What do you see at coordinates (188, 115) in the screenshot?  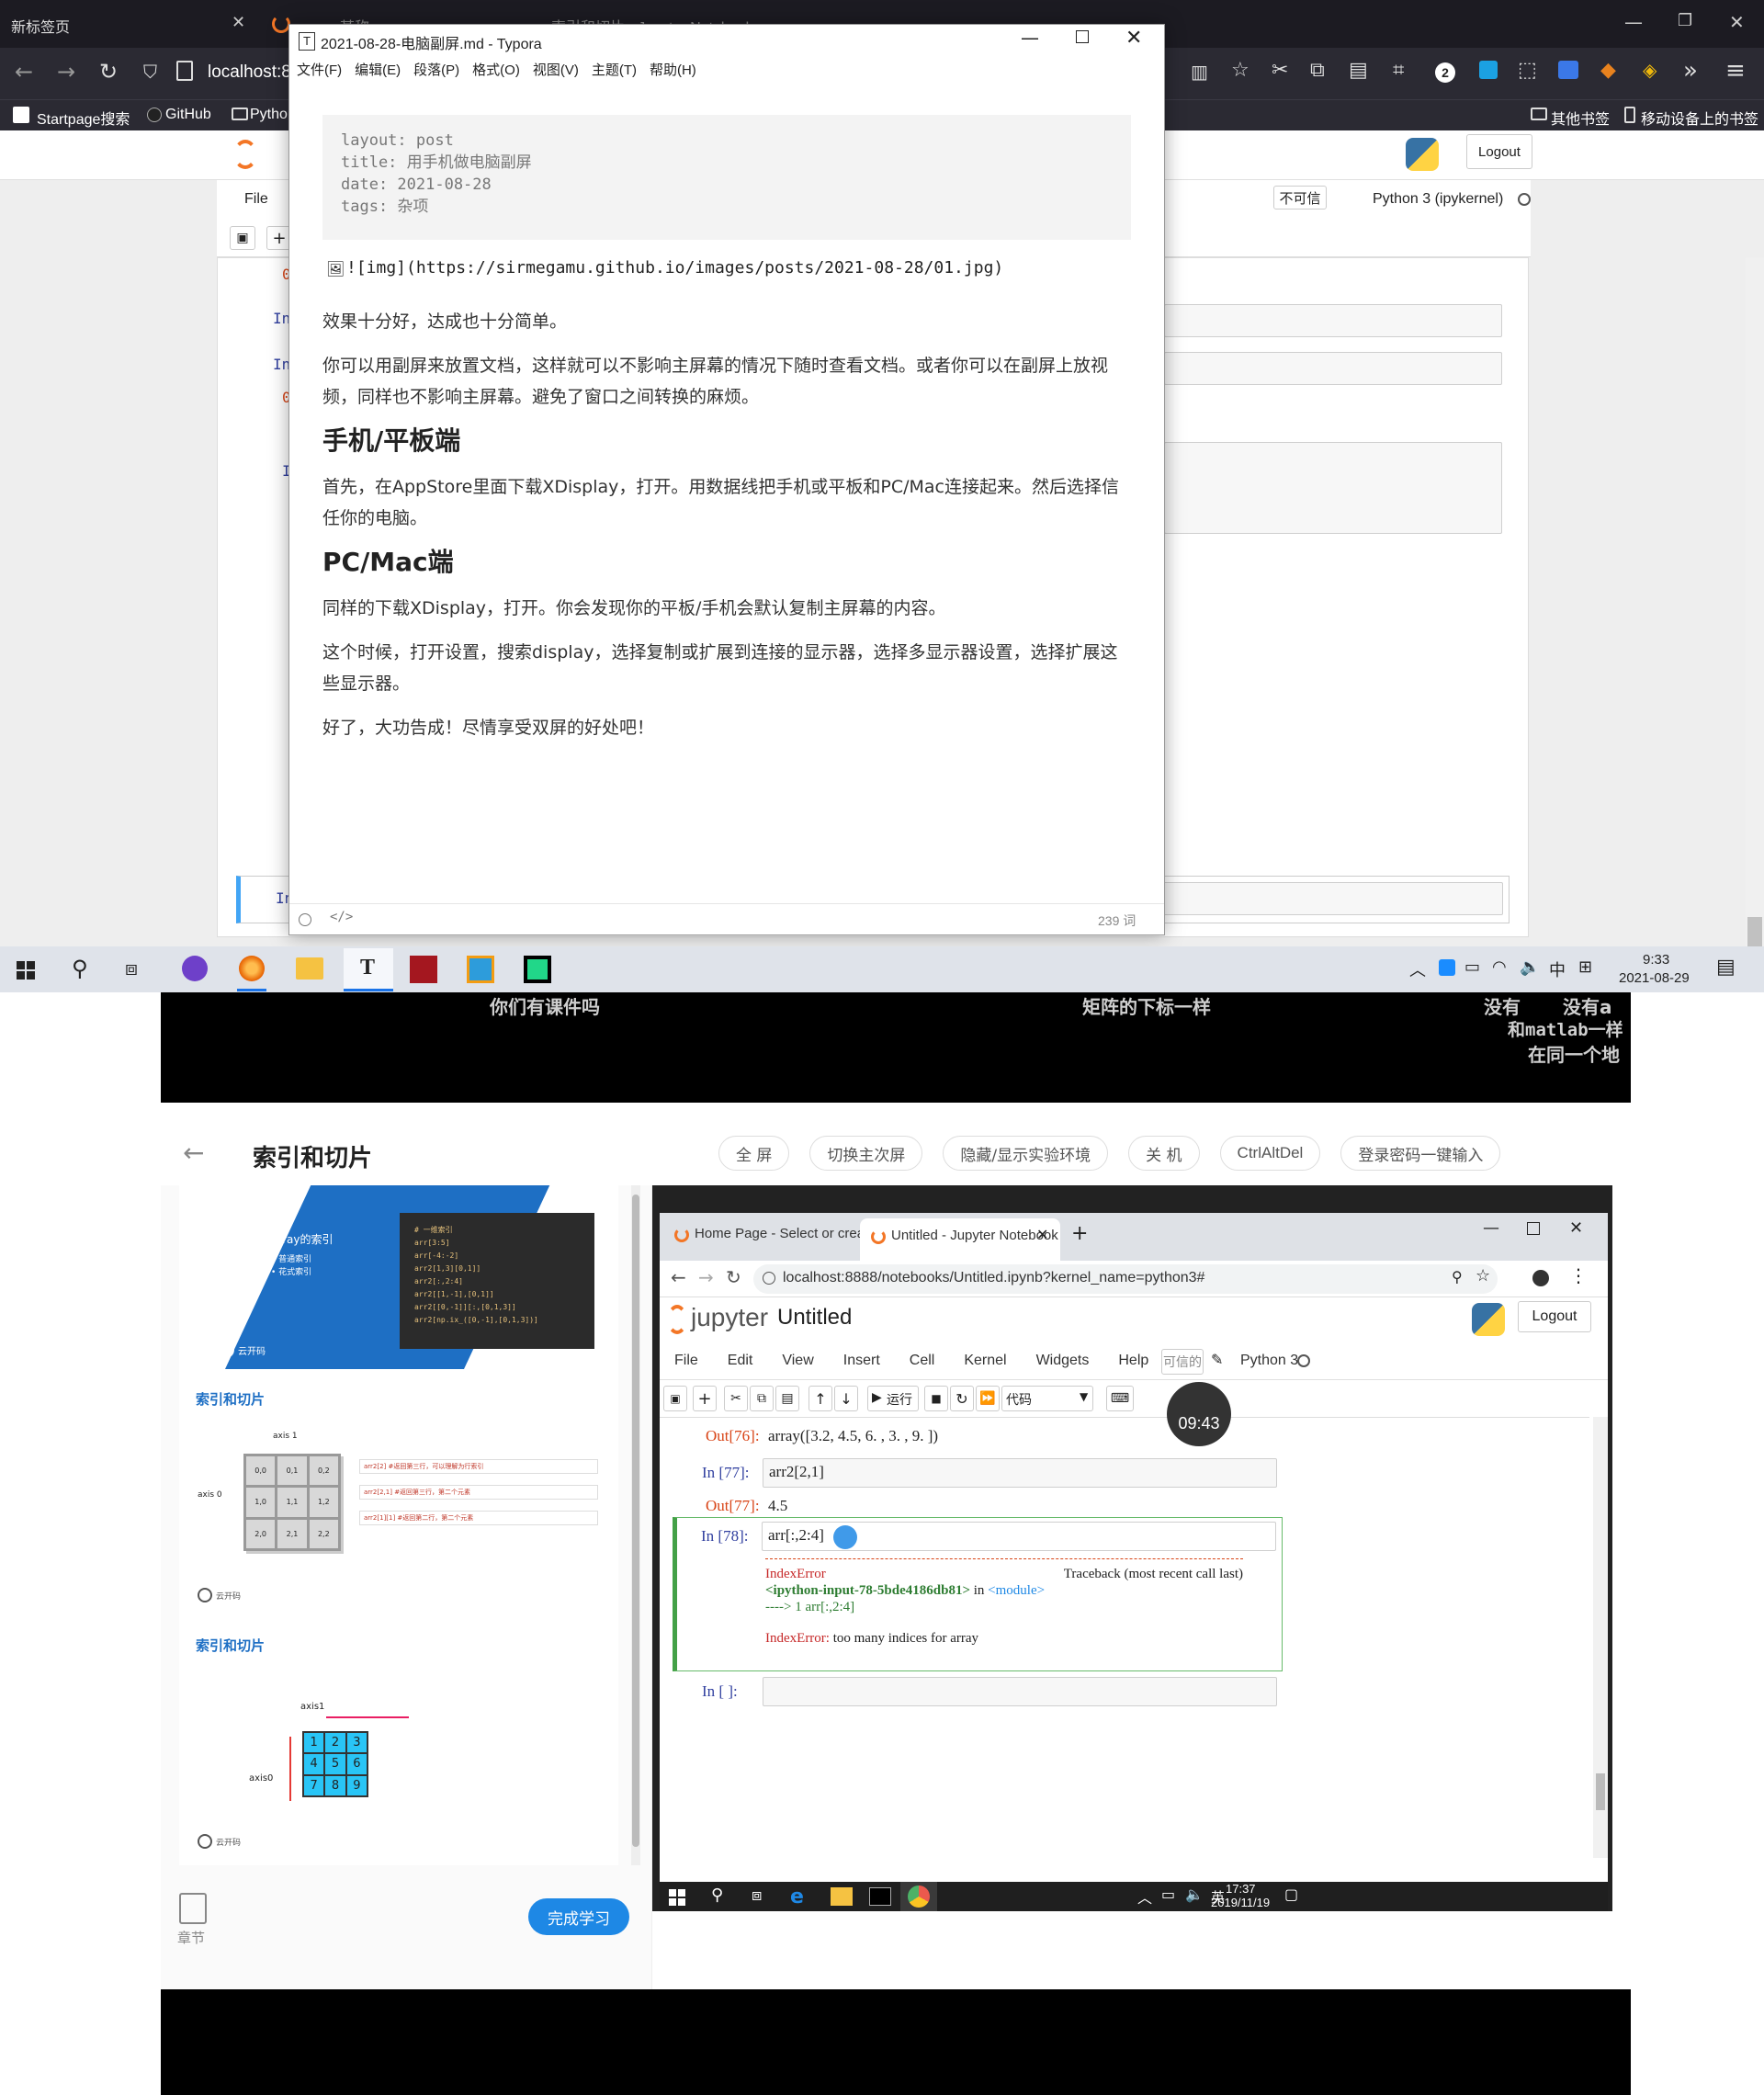 I see `bookmark-github: GitHub` at bounding box center [188, 115].